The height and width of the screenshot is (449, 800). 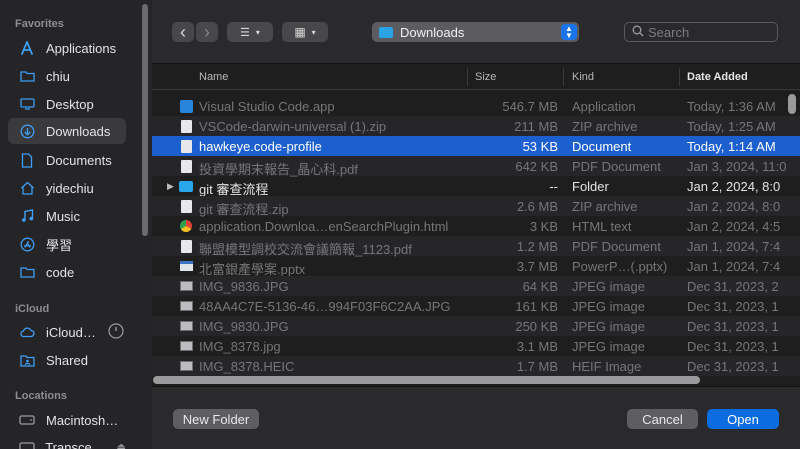 What do you see at coordinates (186, 266) in the screenshot?
I see `pptx-icon` at bounding box center [186, 266].